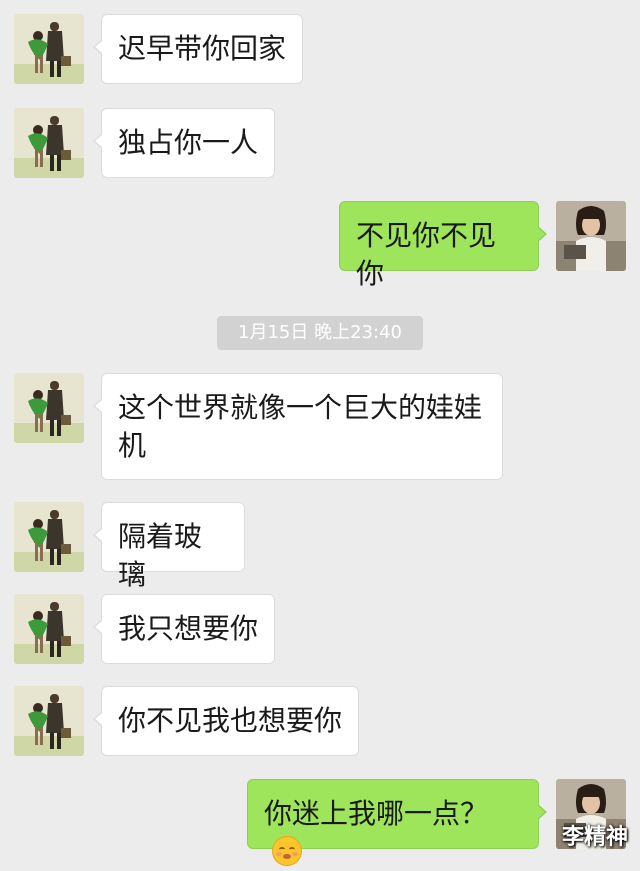 The image size is (640, 871). I want to click on incoming-message-bubble: 迟早带你回家, so click(198, 49).